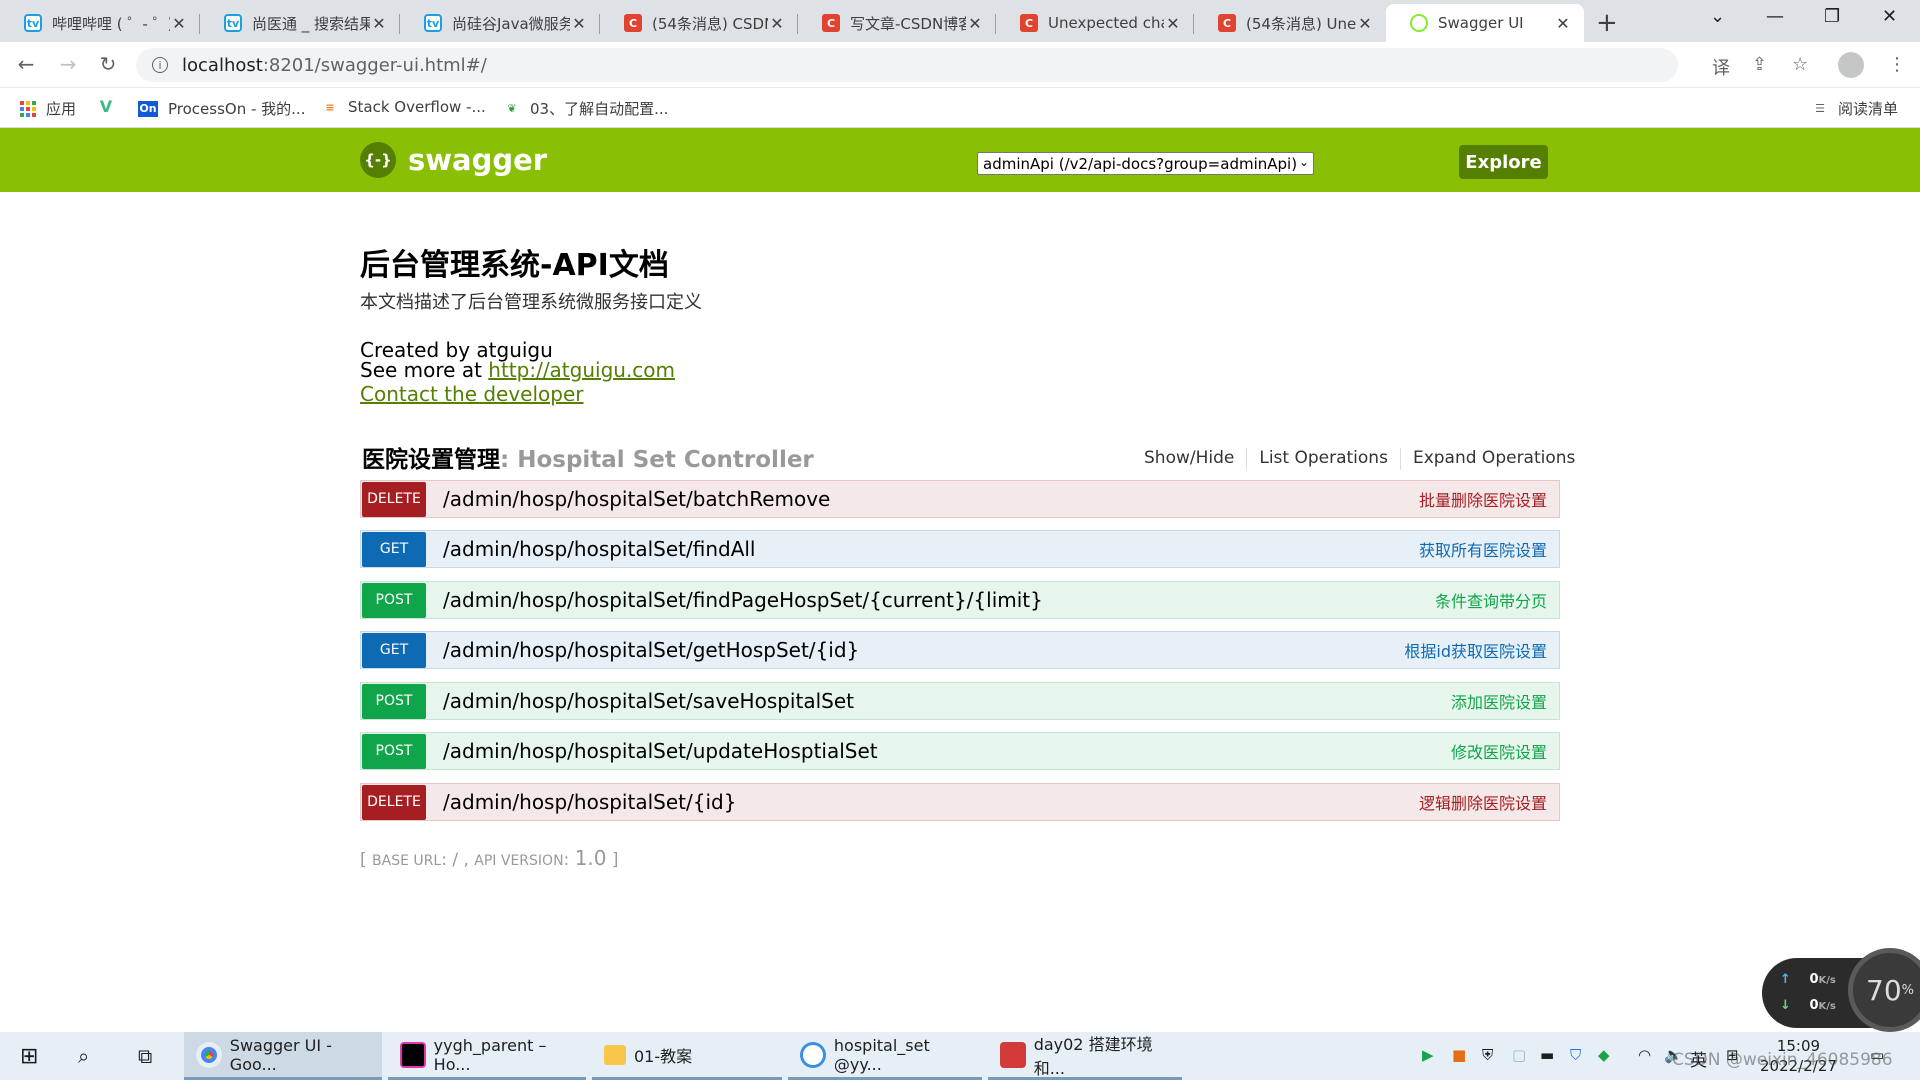  Describe the element at coordinates (531, 302) in the screenshot. I see `api-description: 本文档描述了后台管理系统微服务接口定义` at that location.